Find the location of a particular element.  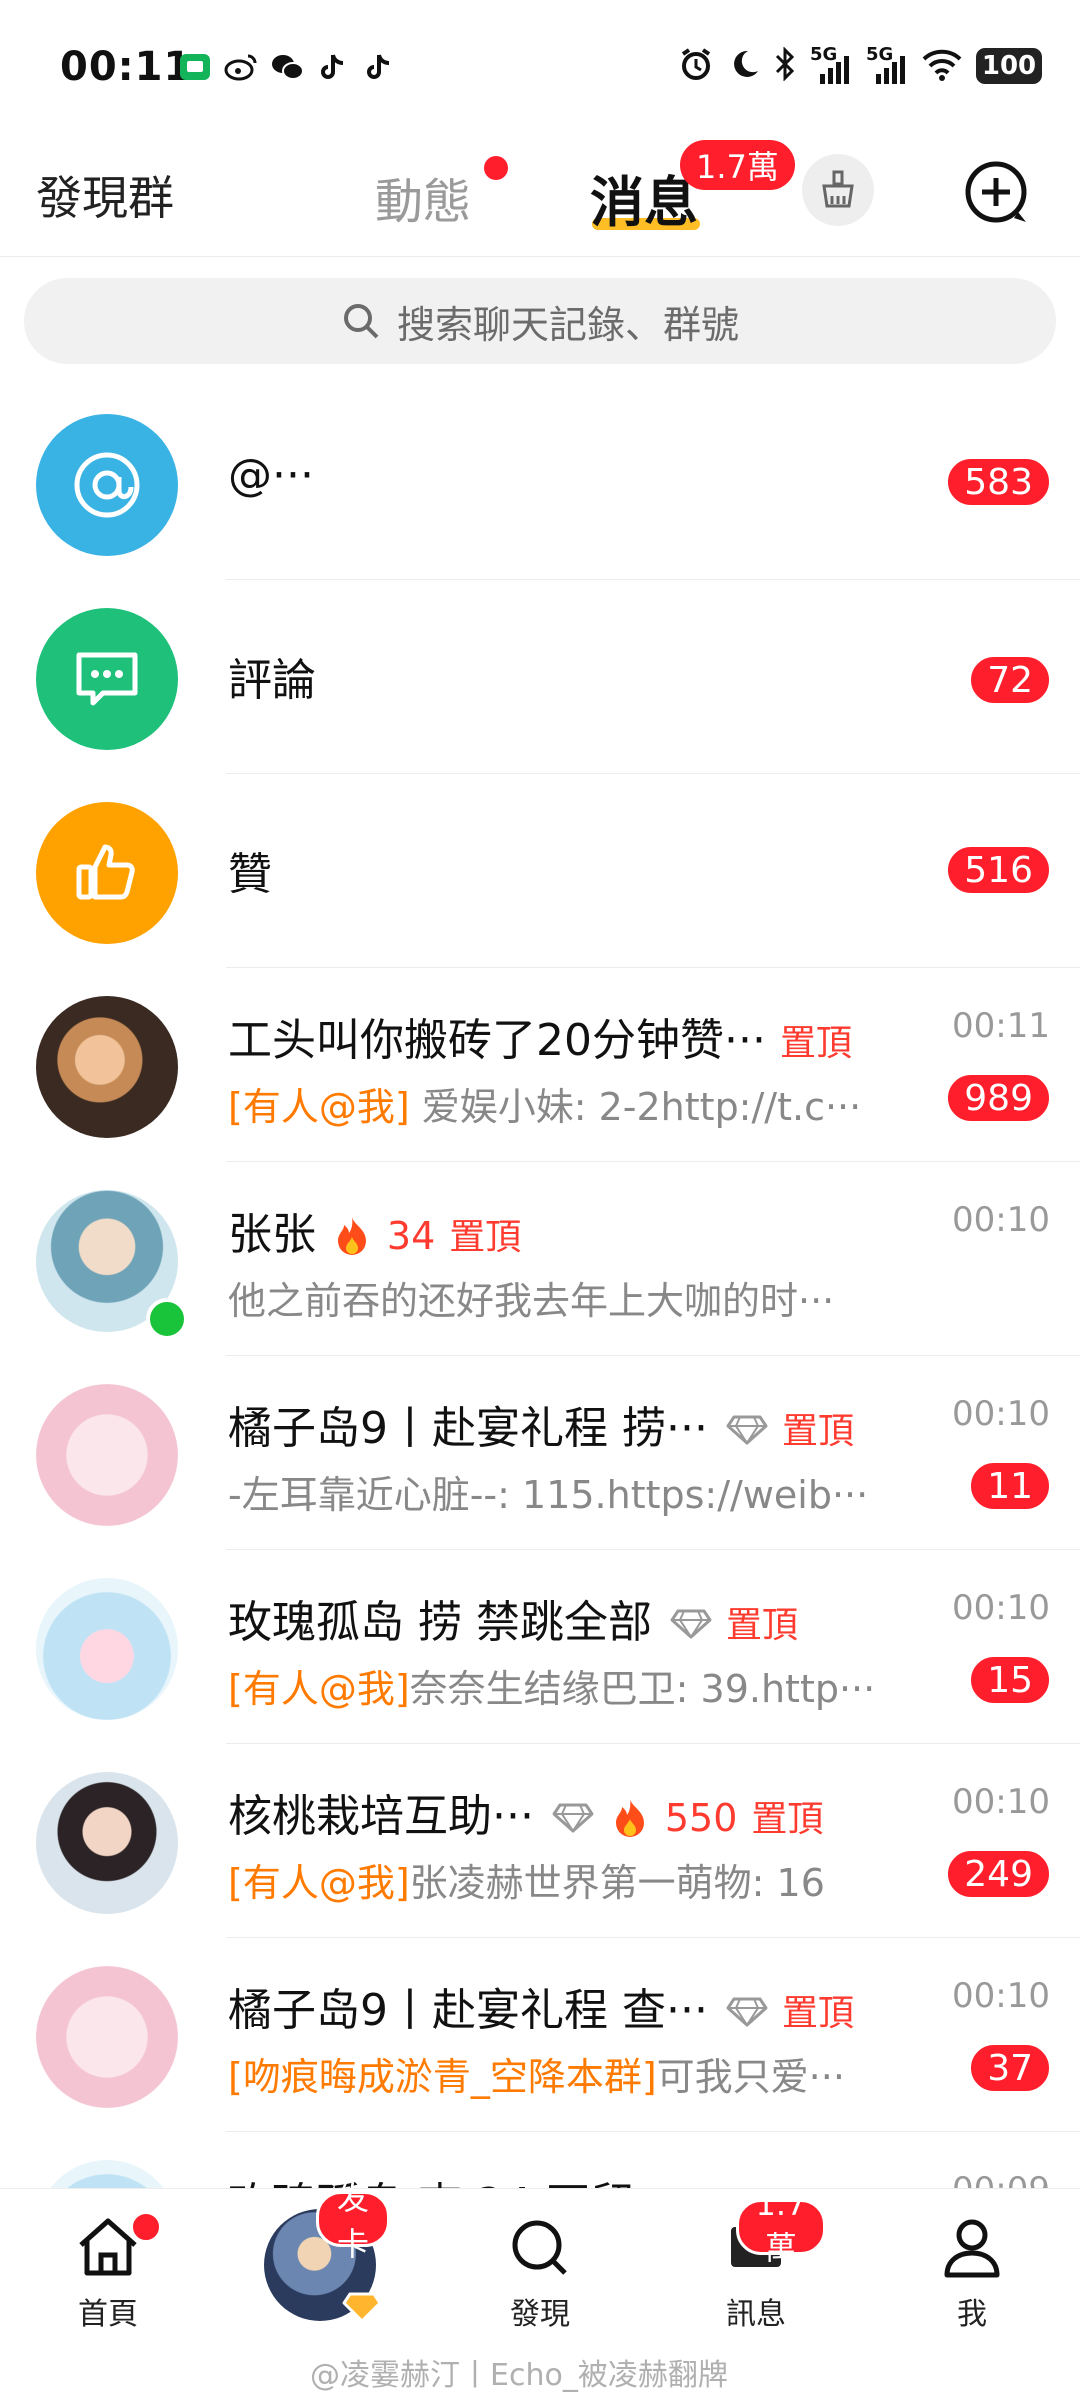

tab-card: 发卡 is located at coordinates (320, 2251).